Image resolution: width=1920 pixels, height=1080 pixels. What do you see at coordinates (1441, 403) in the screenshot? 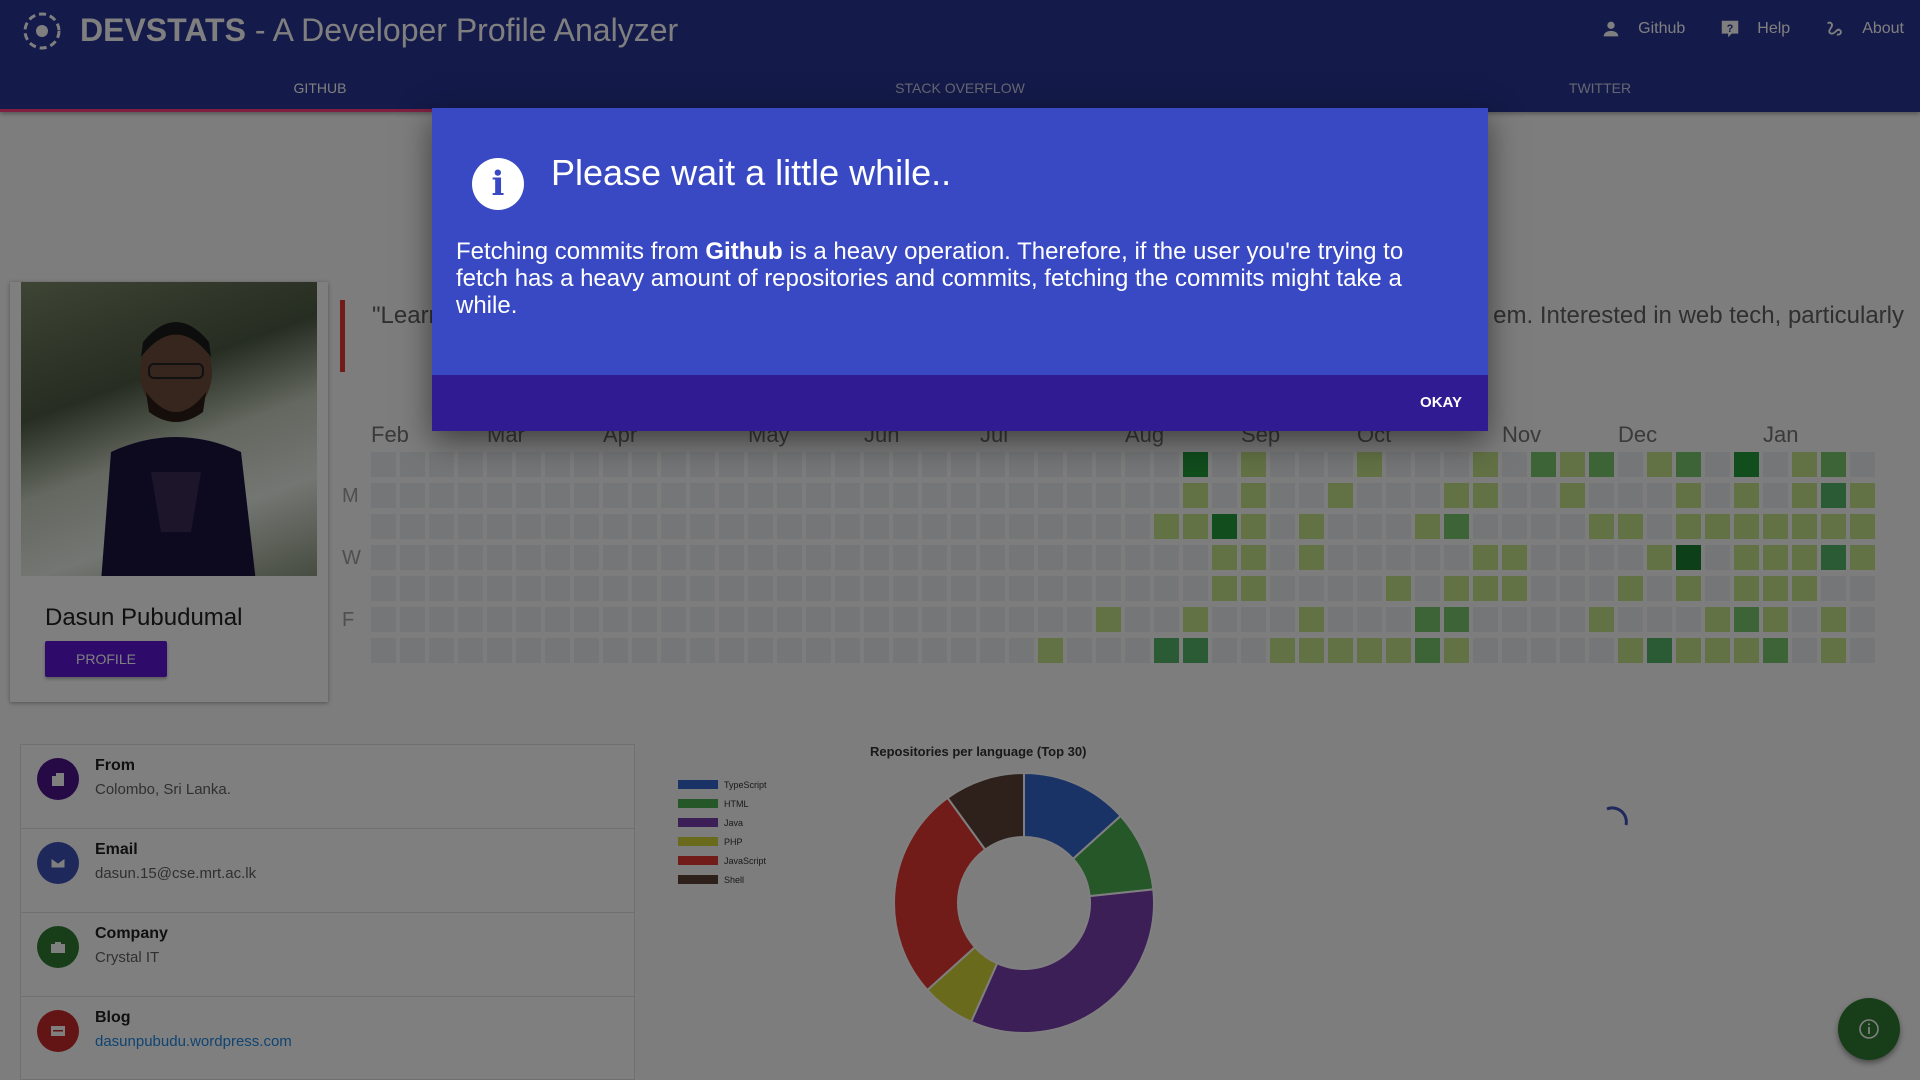
I see `okay-button: OKAY` at bounding box center [1441, 403].